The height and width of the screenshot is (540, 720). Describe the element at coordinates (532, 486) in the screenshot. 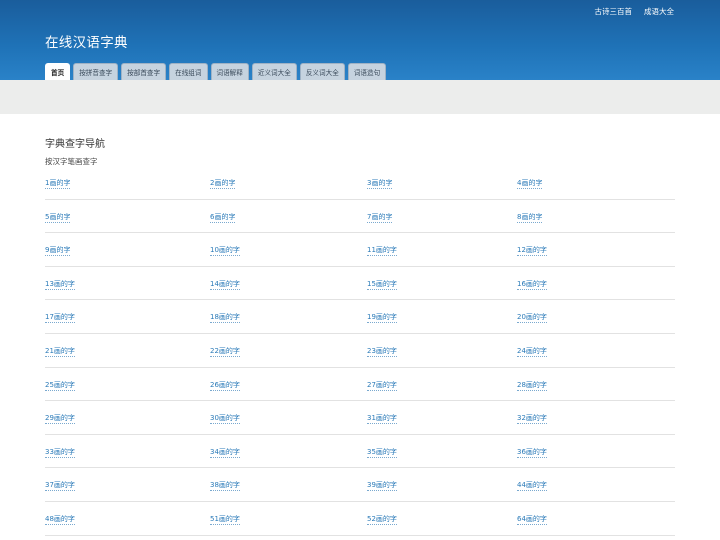

I see `stroke-count-link: 44画的字` at that location.